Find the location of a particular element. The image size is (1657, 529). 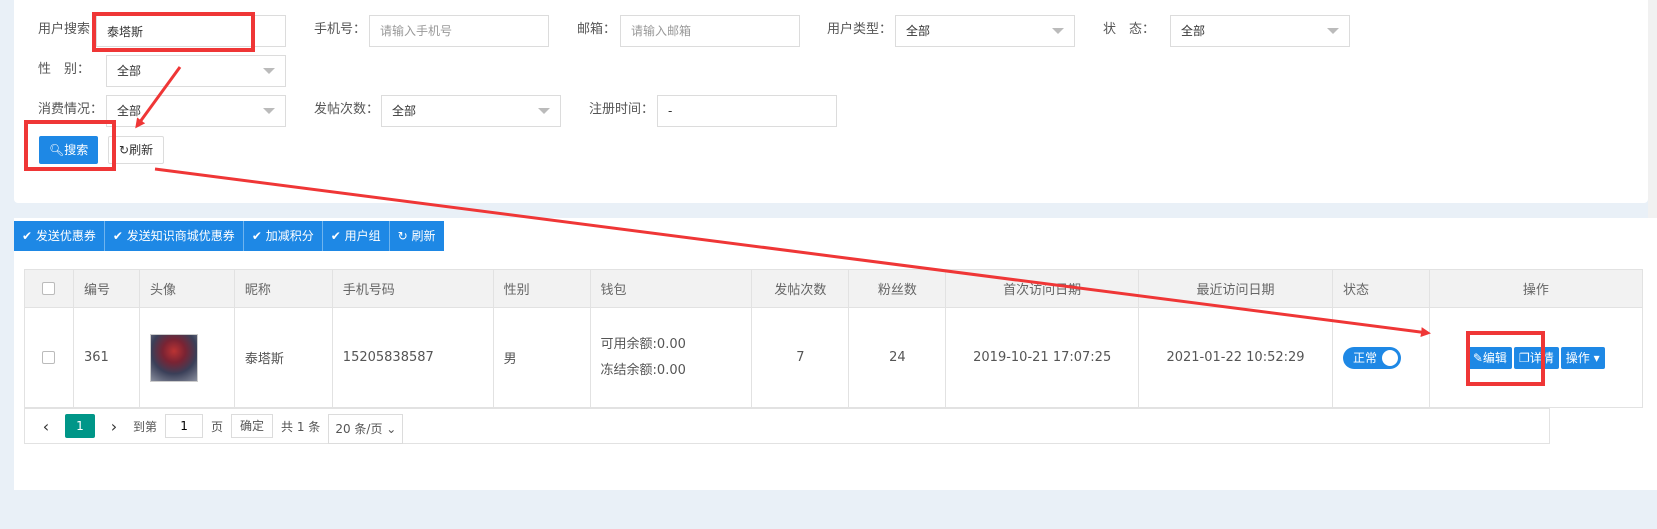

col-nickname: 昵称 is located at coordinates (283, 288).